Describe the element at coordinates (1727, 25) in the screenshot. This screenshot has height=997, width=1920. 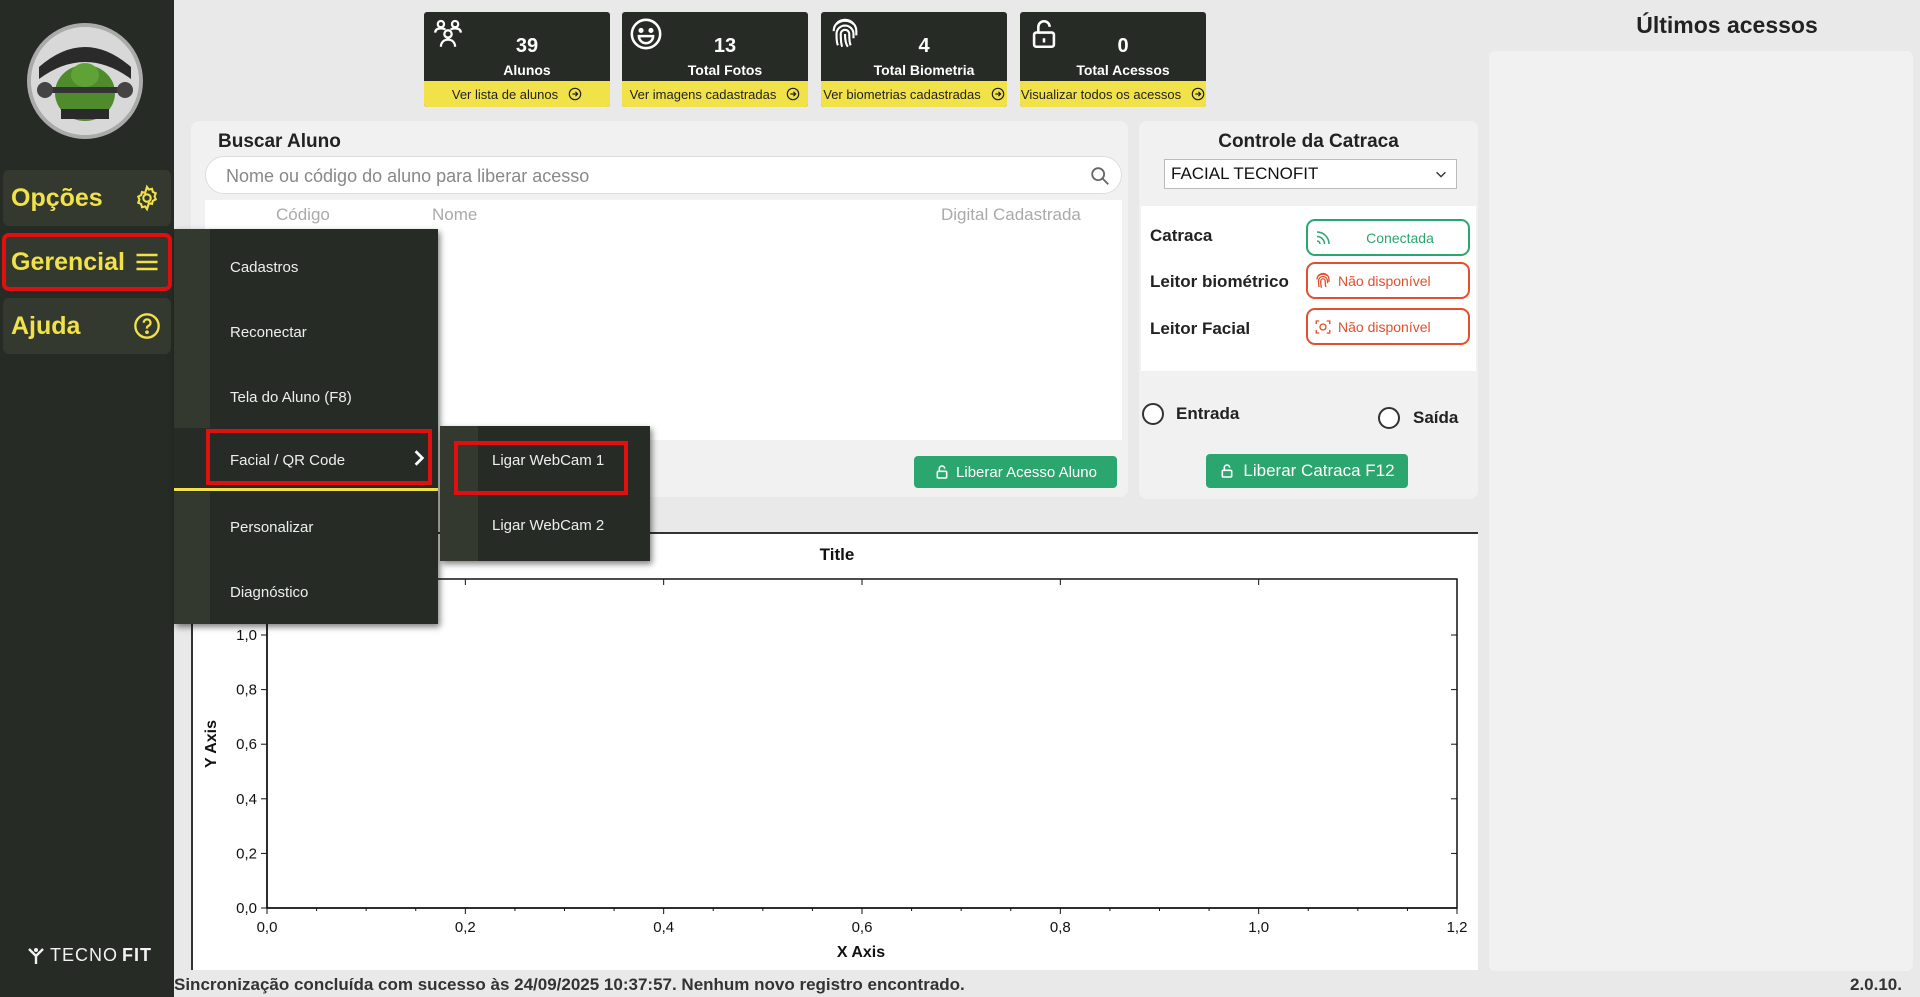
I see `ultimos-acessos-title: Últimos acessos` at that location.